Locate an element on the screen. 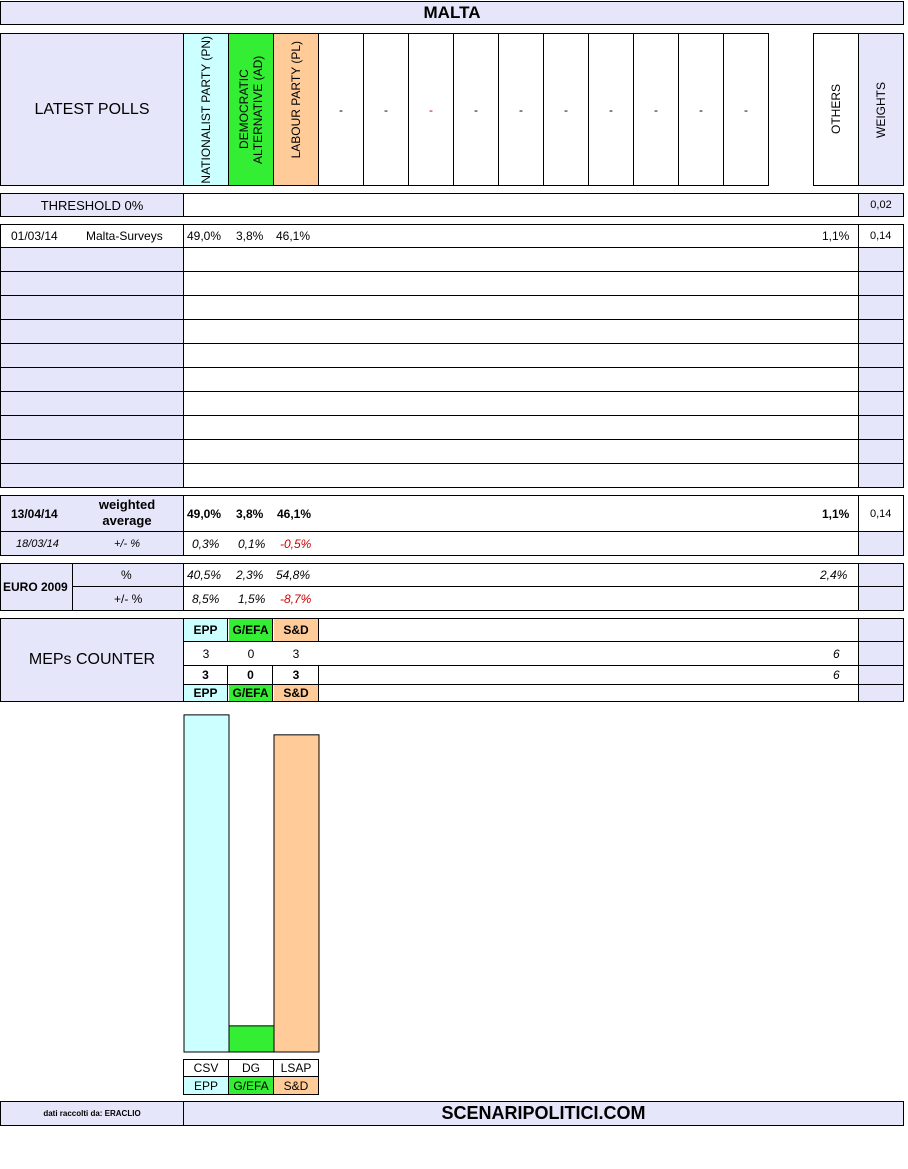 The height and width of the screenshot is (1169, 908). weights-label: WEIGHTS is located at coordinates (881, 109).